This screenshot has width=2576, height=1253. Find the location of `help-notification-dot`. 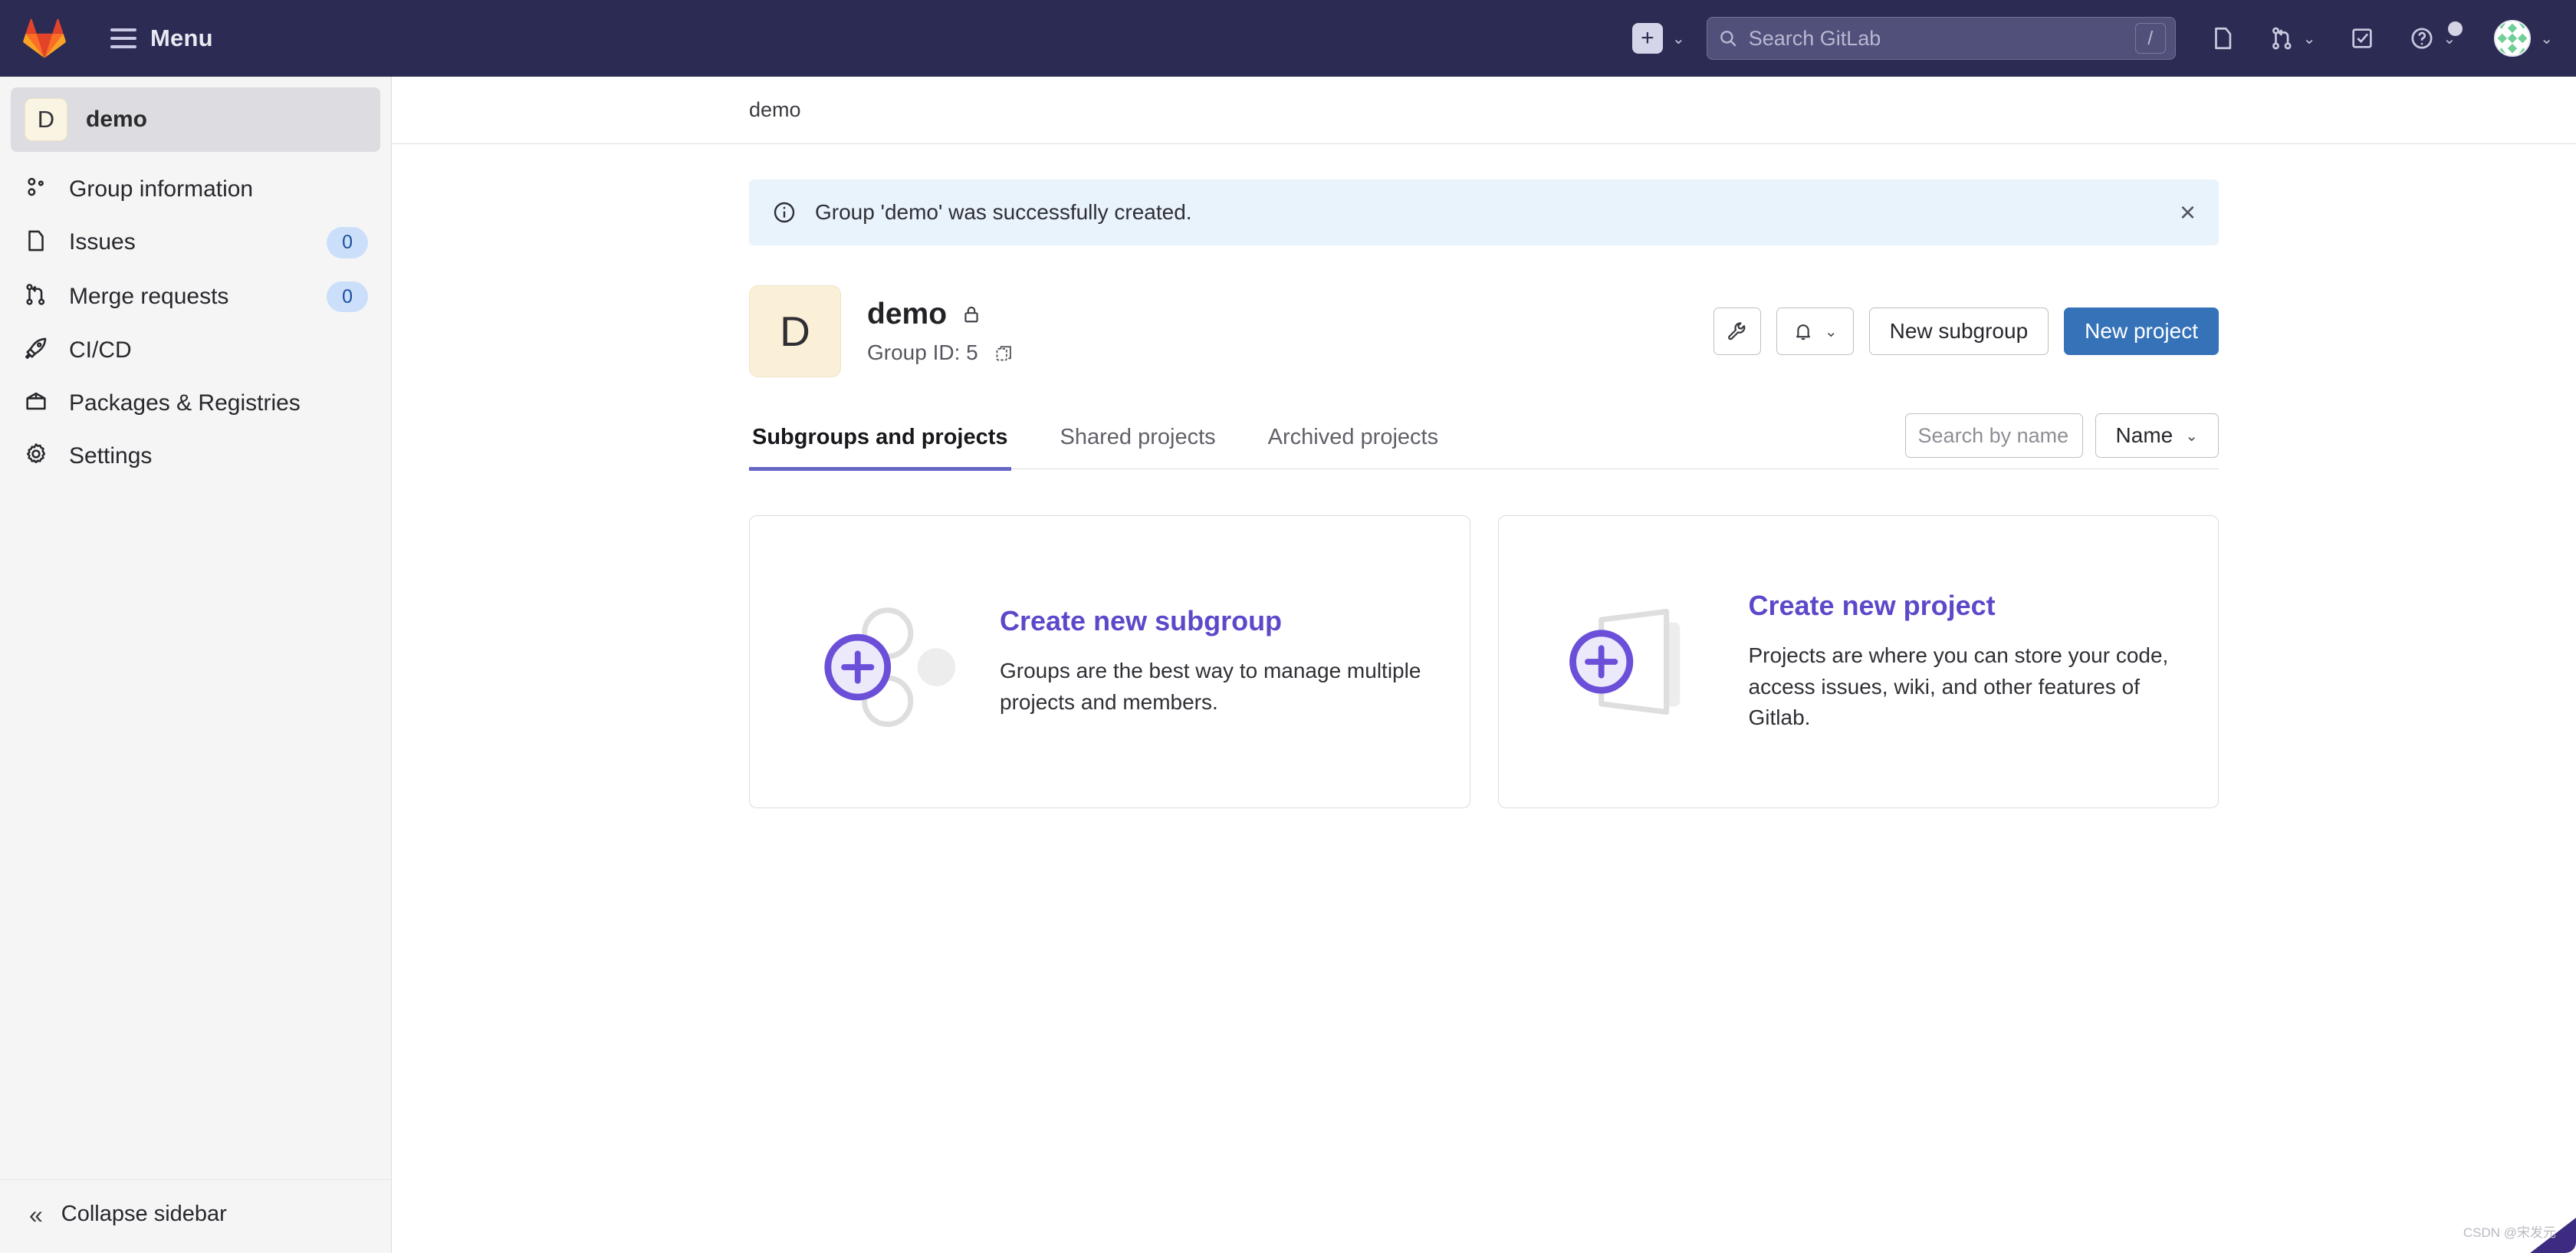

help-notification-dot is located at coordinates (2456, 28).